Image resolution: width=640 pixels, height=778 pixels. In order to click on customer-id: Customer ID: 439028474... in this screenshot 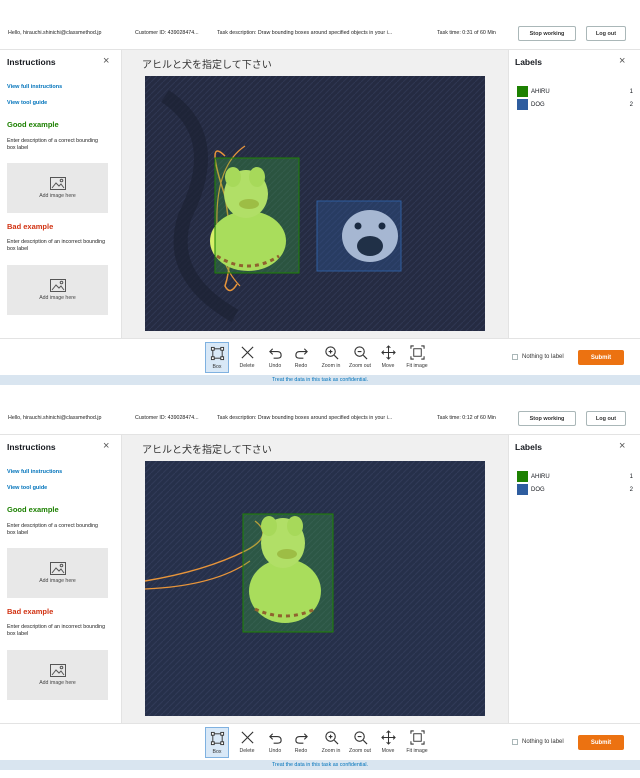, I will do `click(167, 33)`.